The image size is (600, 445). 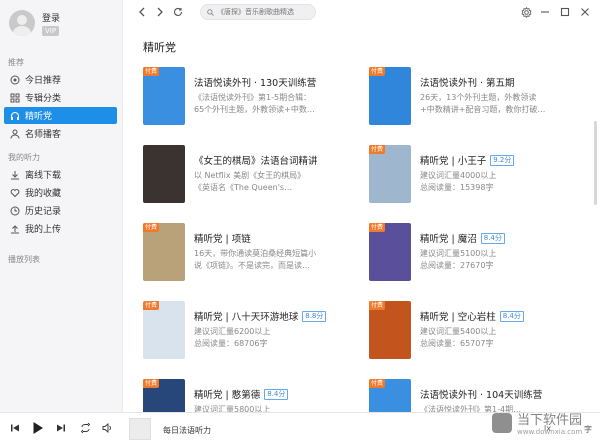 I want to click on scrollbar, so click(x=595, y=163).